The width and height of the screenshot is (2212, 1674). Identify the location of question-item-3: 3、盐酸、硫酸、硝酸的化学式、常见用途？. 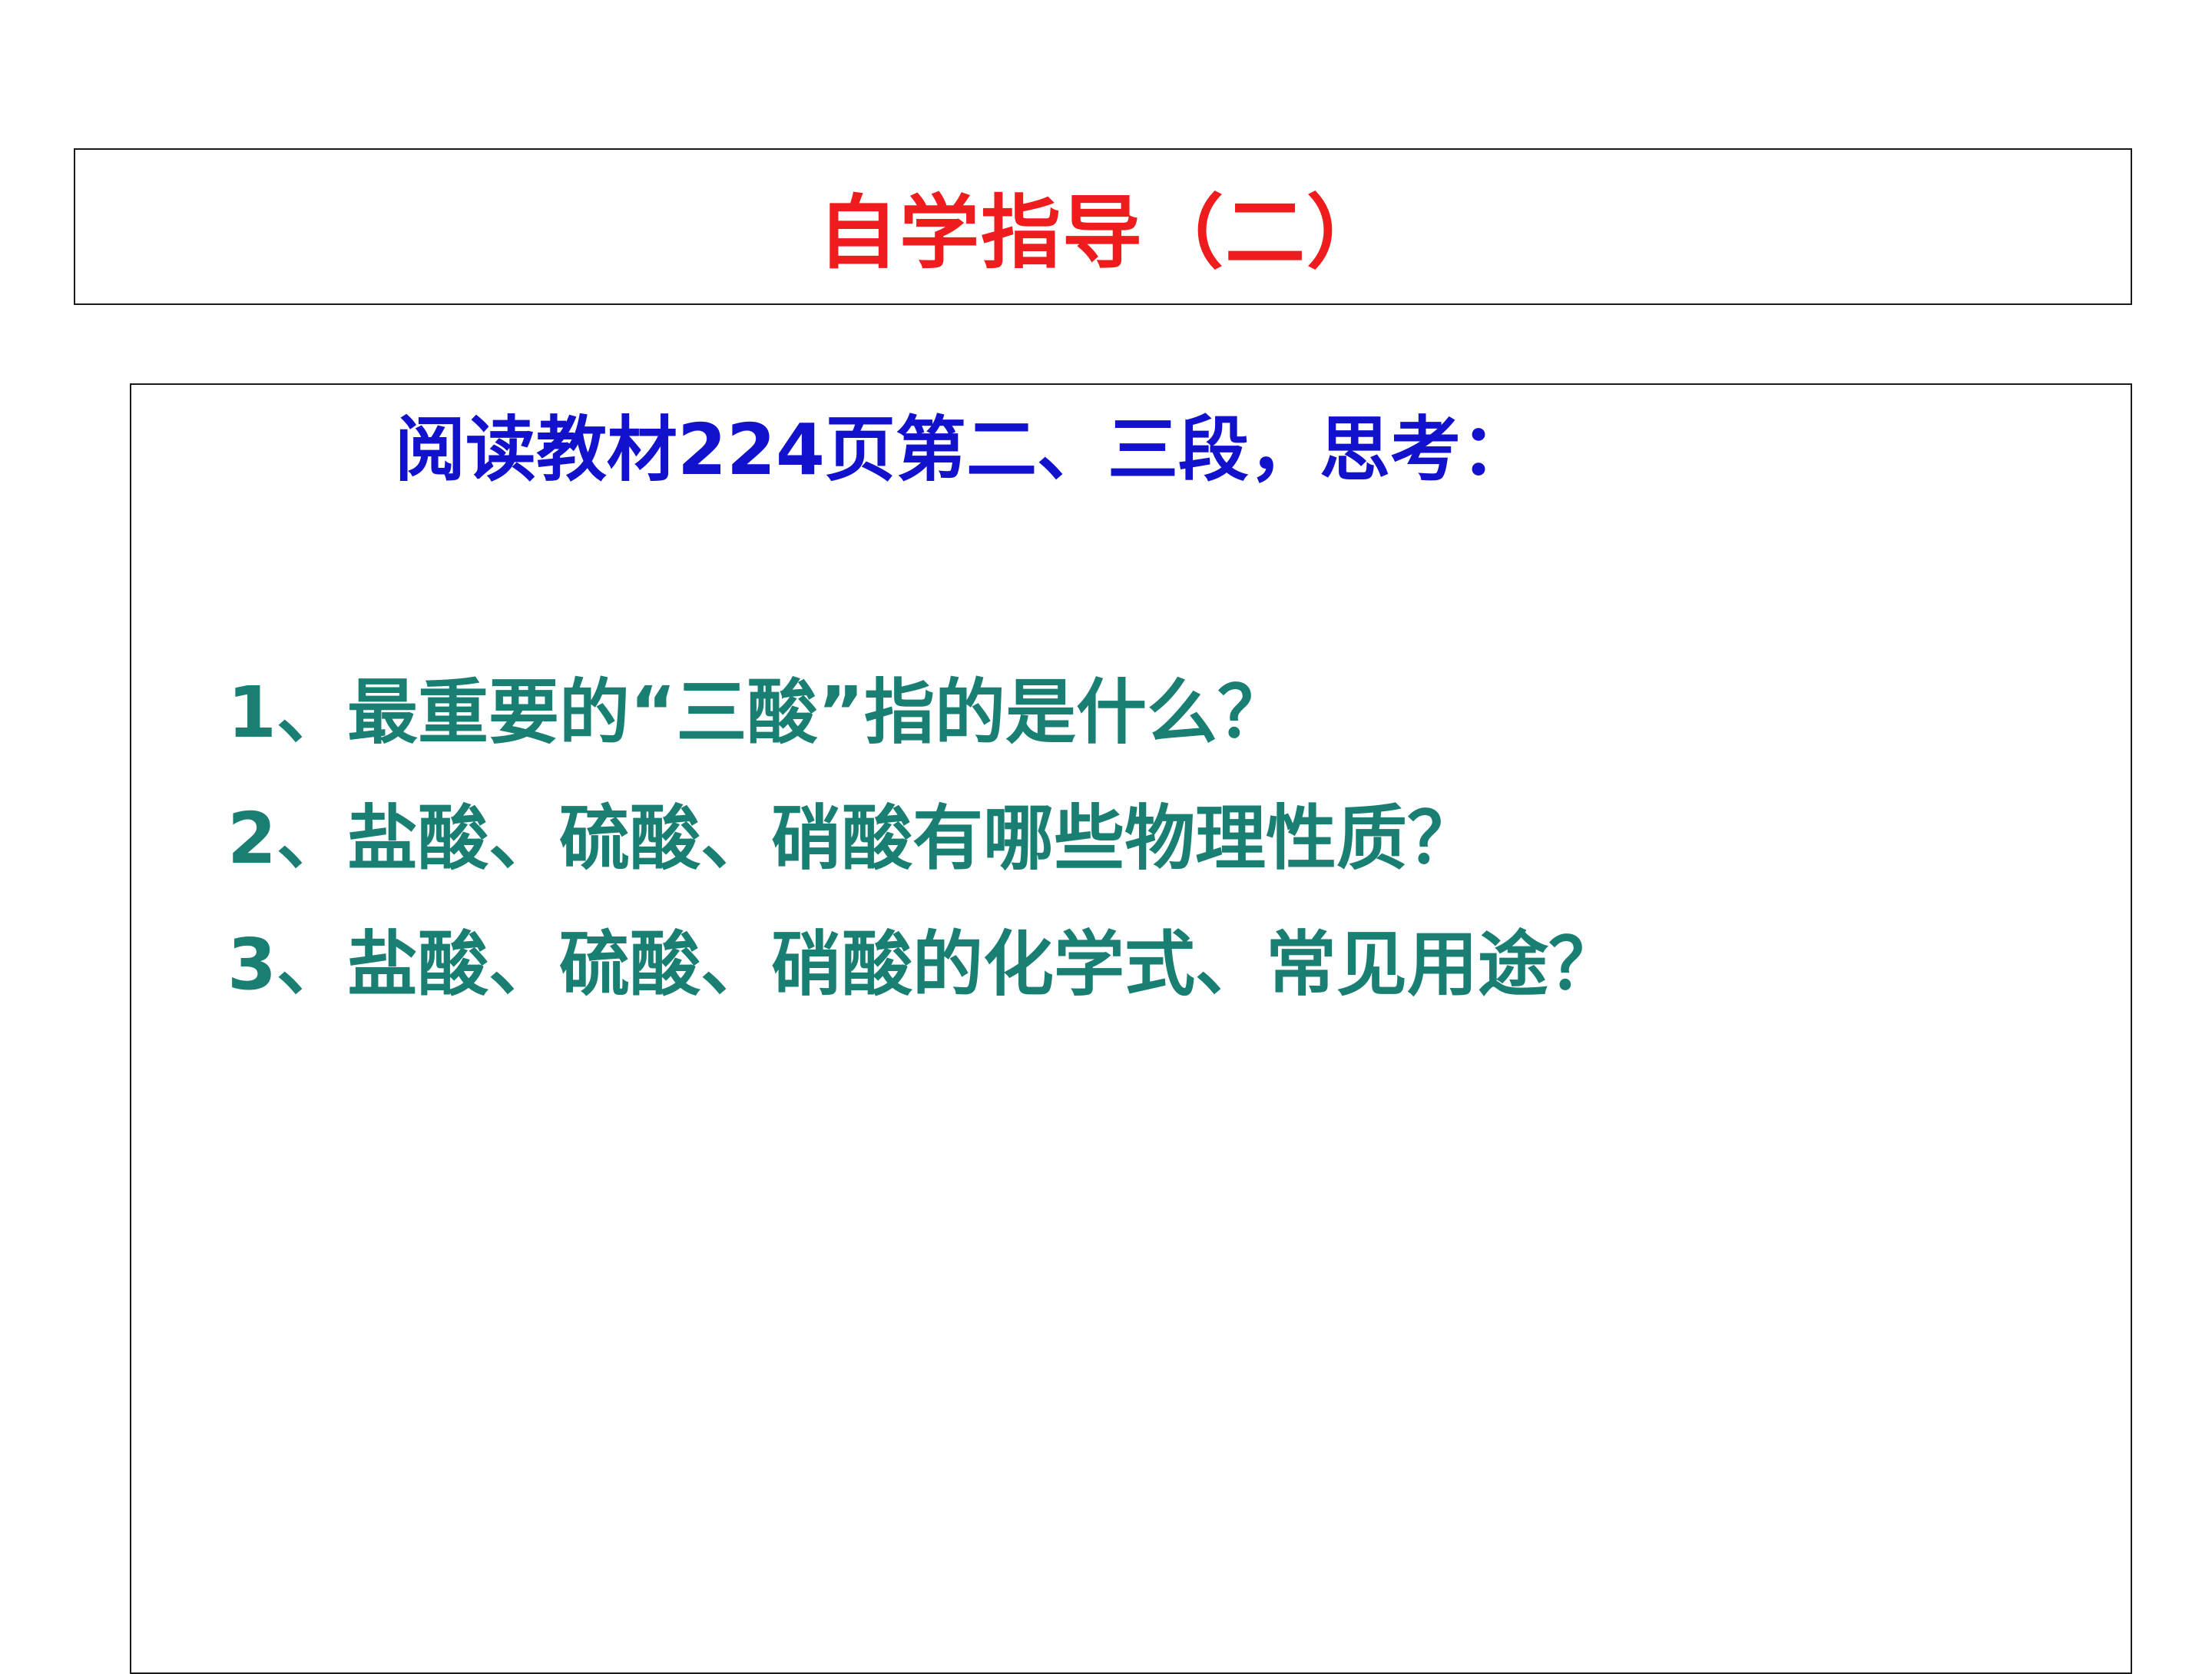
(923, 964).